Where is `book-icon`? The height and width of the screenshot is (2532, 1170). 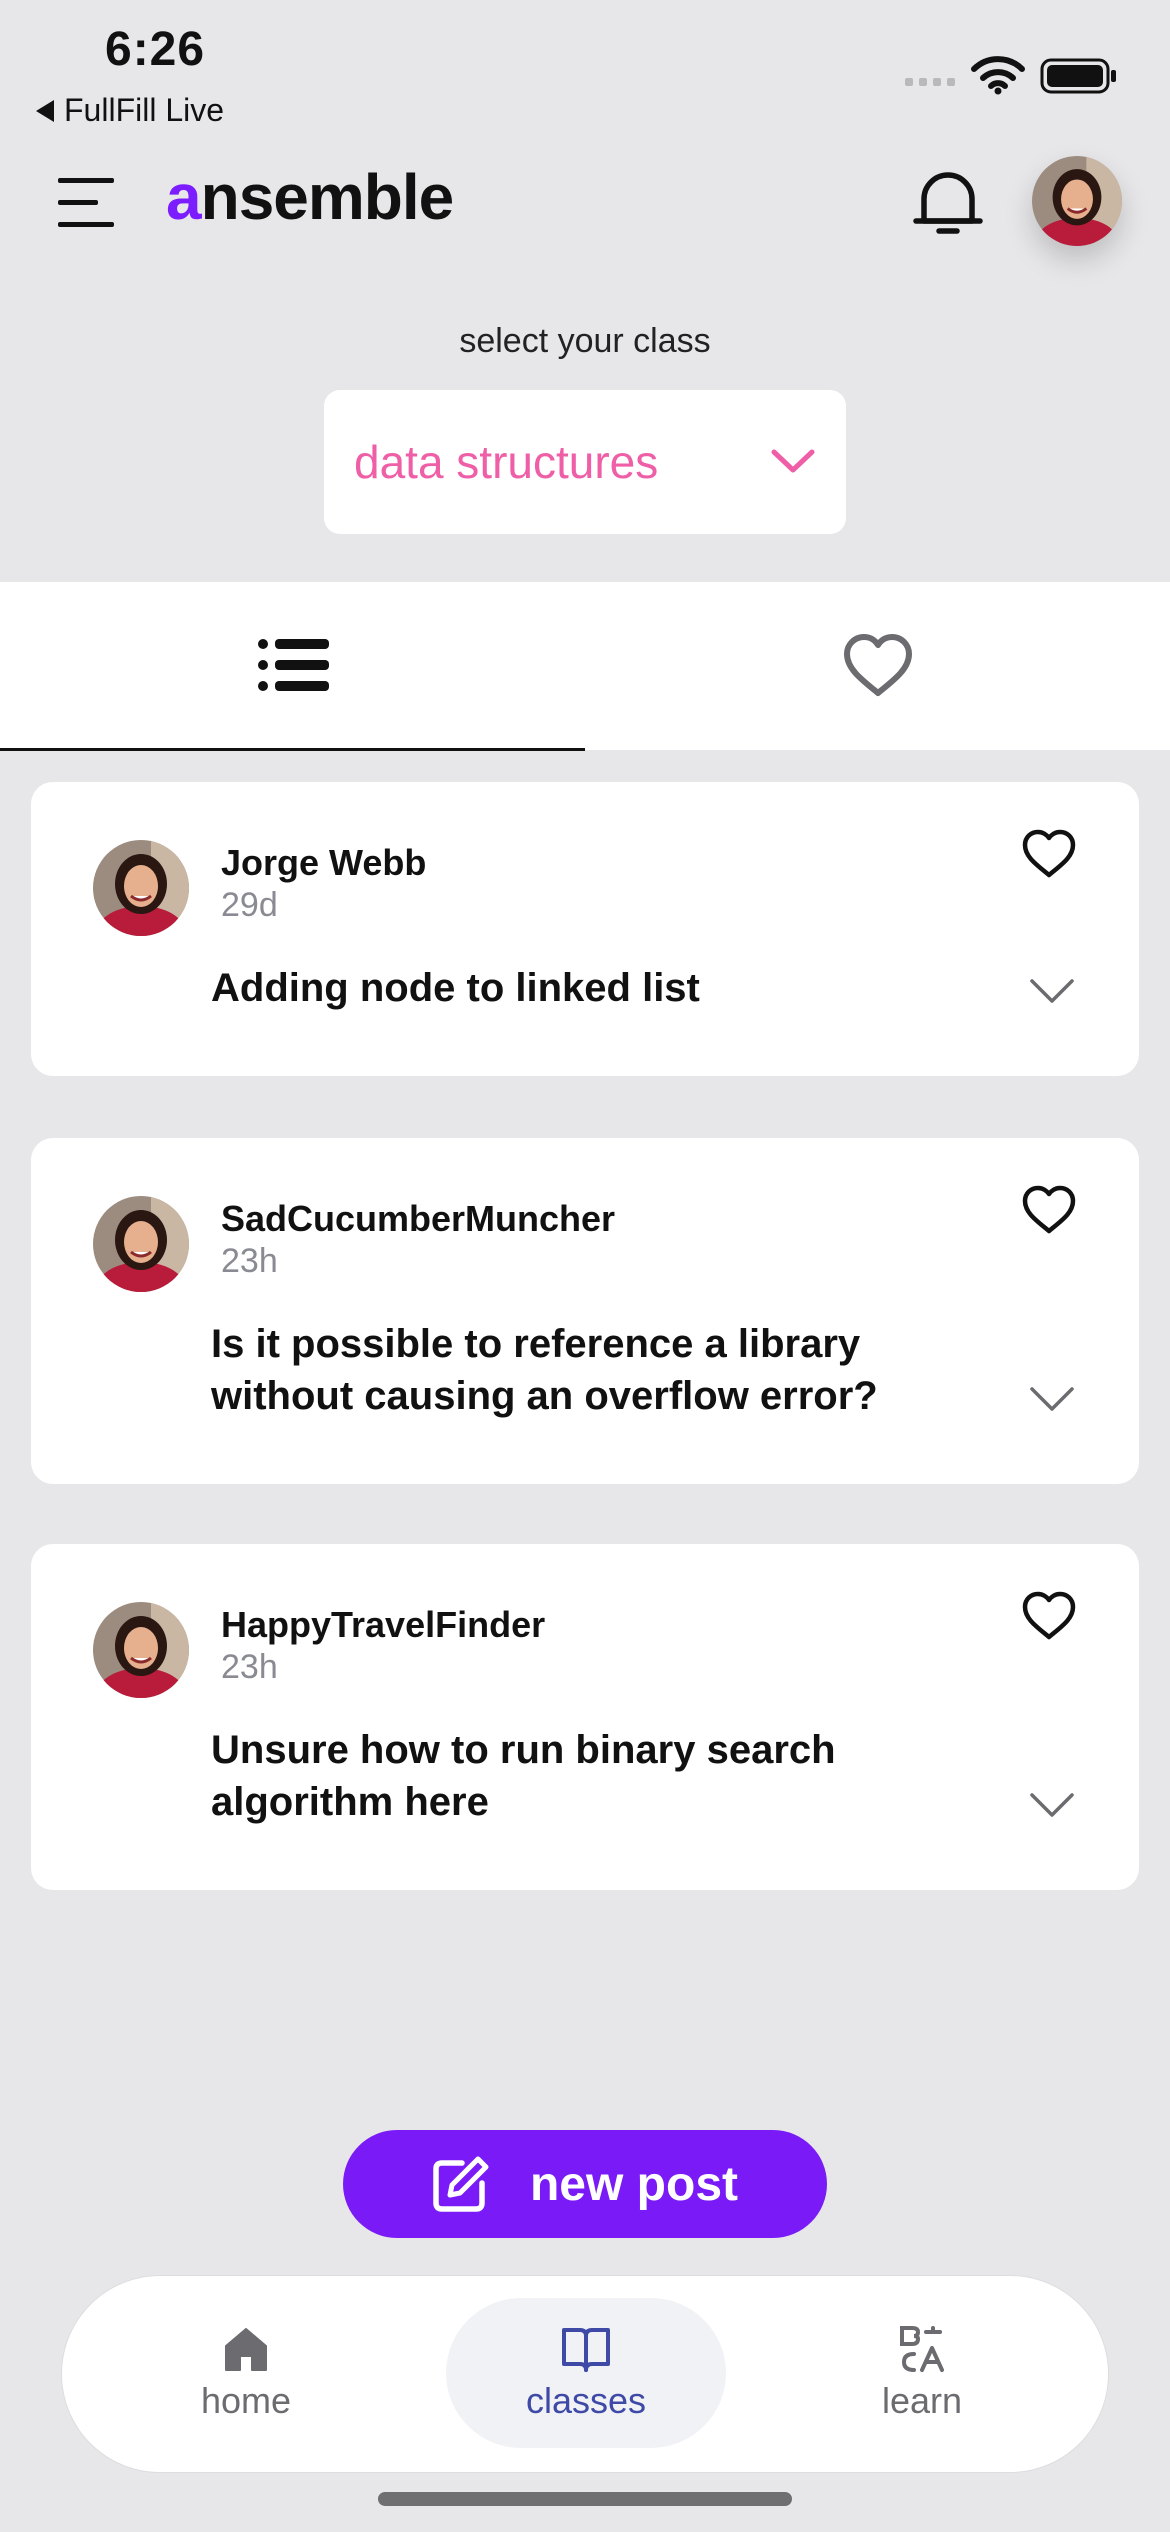
book-icon is located at coordinates (586, 2350).